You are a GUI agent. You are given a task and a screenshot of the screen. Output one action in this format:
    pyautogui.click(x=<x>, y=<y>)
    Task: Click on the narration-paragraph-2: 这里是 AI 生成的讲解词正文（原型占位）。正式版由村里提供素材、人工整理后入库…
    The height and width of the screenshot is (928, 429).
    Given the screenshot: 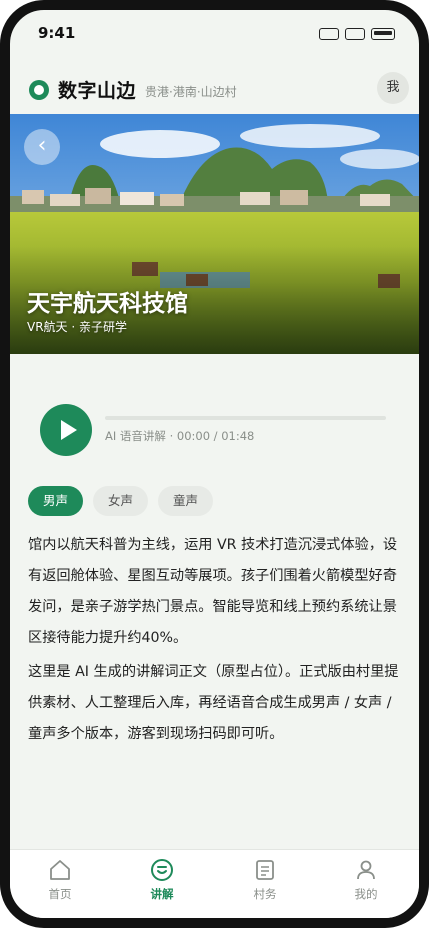 What is the action you would take?
    pyautogui.click(x=213, y=703)
    